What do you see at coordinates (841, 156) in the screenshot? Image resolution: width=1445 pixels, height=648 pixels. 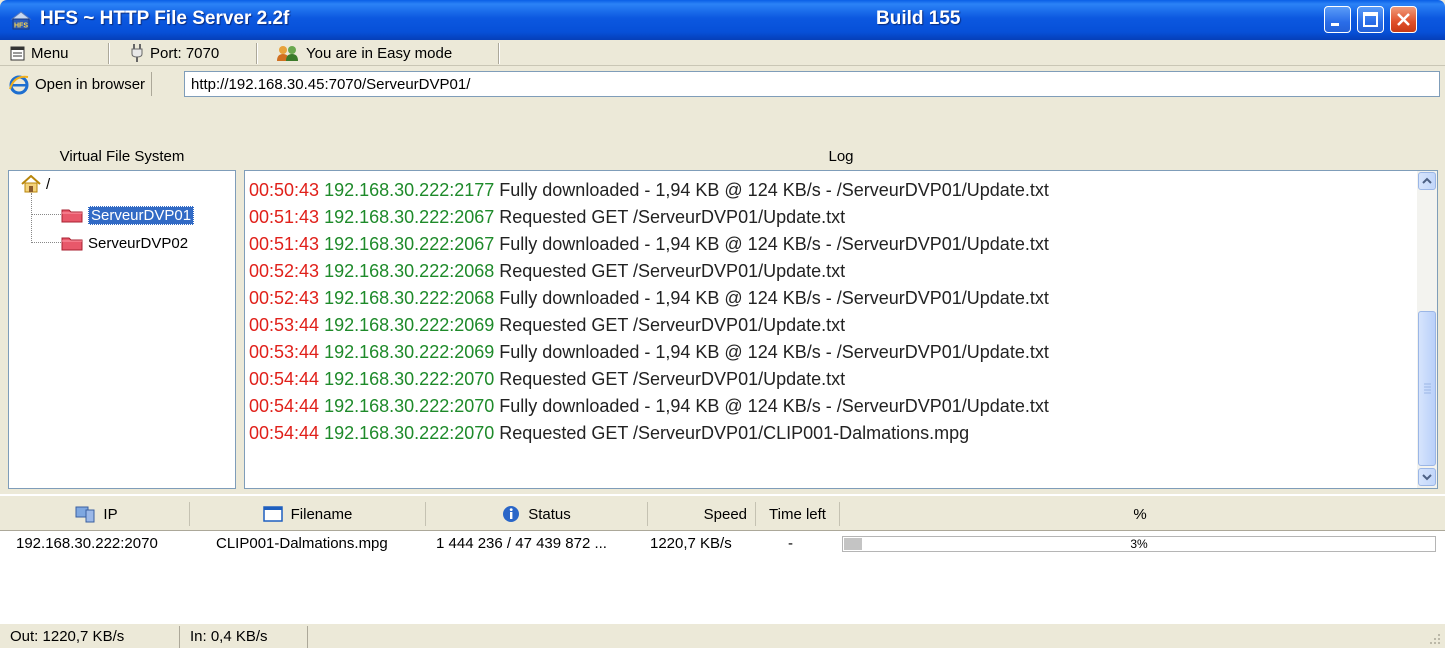 I see `log-panel-title: Log` at bounding box center [841, 156].